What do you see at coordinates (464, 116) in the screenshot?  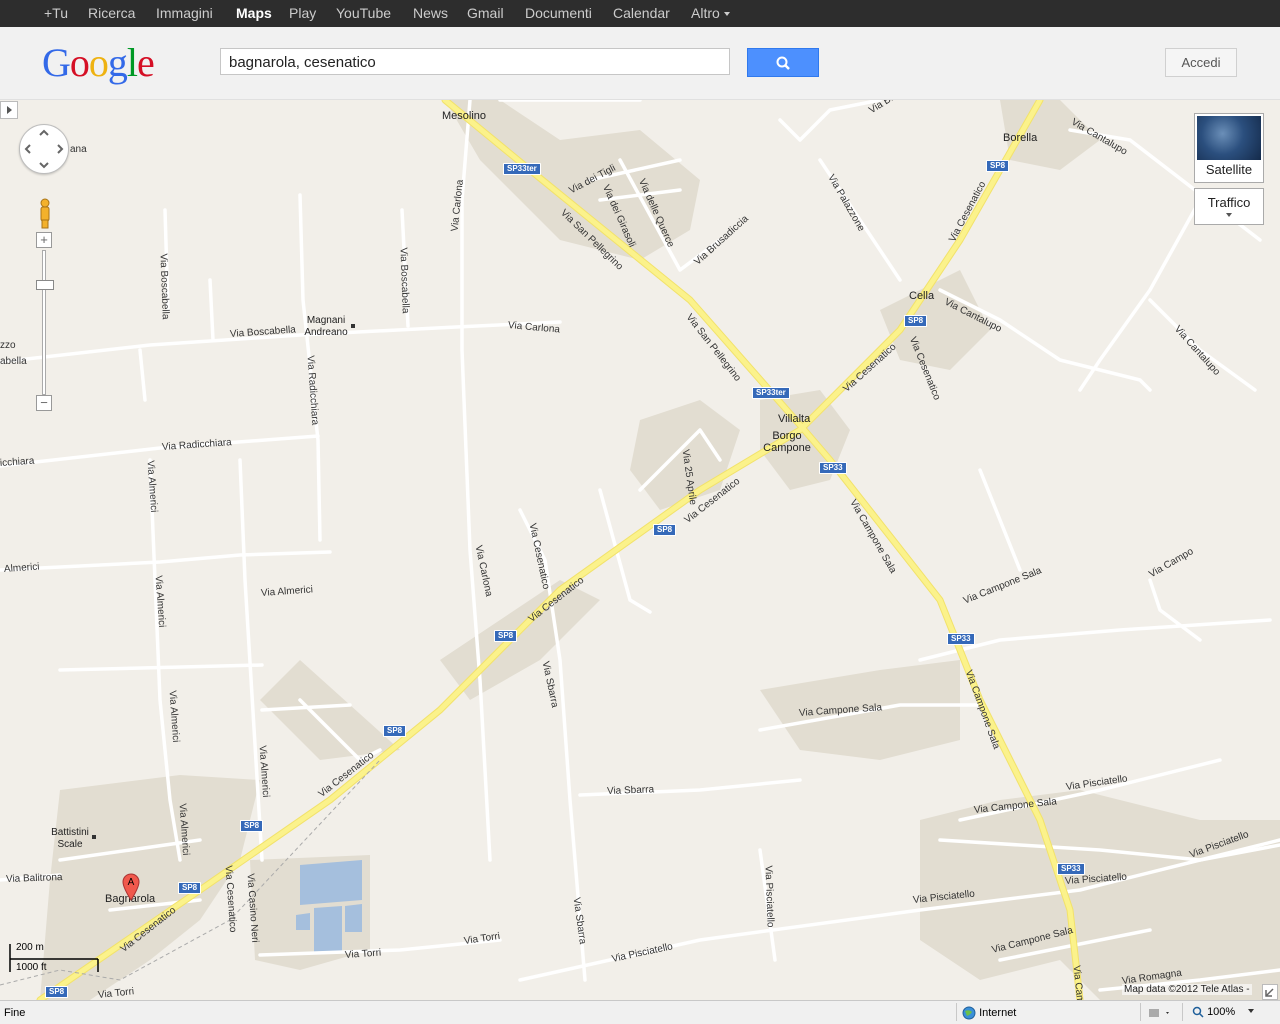 I see `place-label: Mesolino` at bounding box center [464, 116].